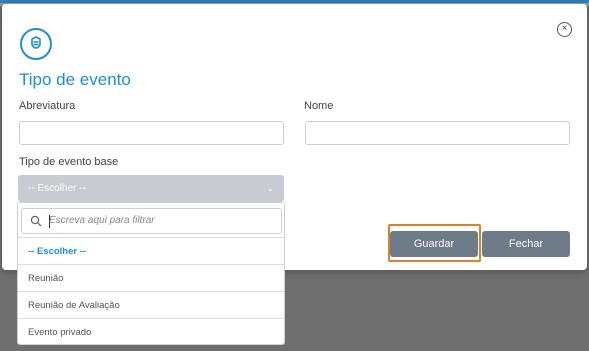 The height and width of the screenshot is (351, 589). What do you see at coordinates (36, 221) in the screenshot?
I see `search-icon` at bounding box center [36, 221].